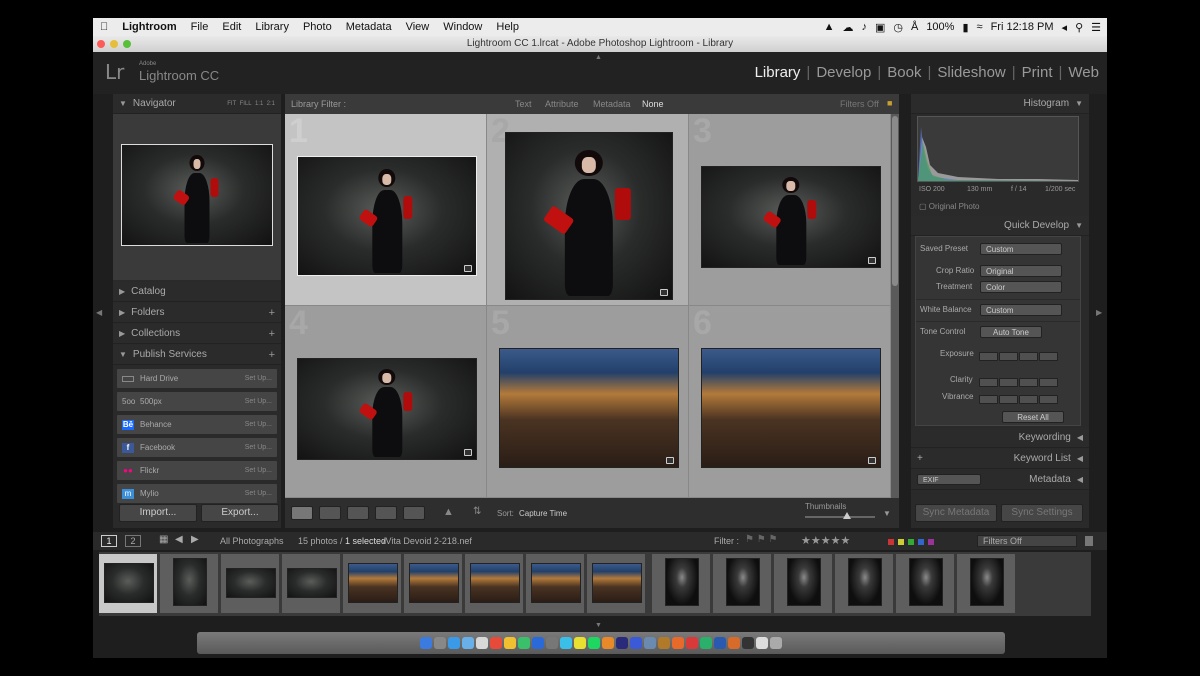 The image size is (1200, 676). I want to click on zoom-fill: FILL, so click(246, 104).